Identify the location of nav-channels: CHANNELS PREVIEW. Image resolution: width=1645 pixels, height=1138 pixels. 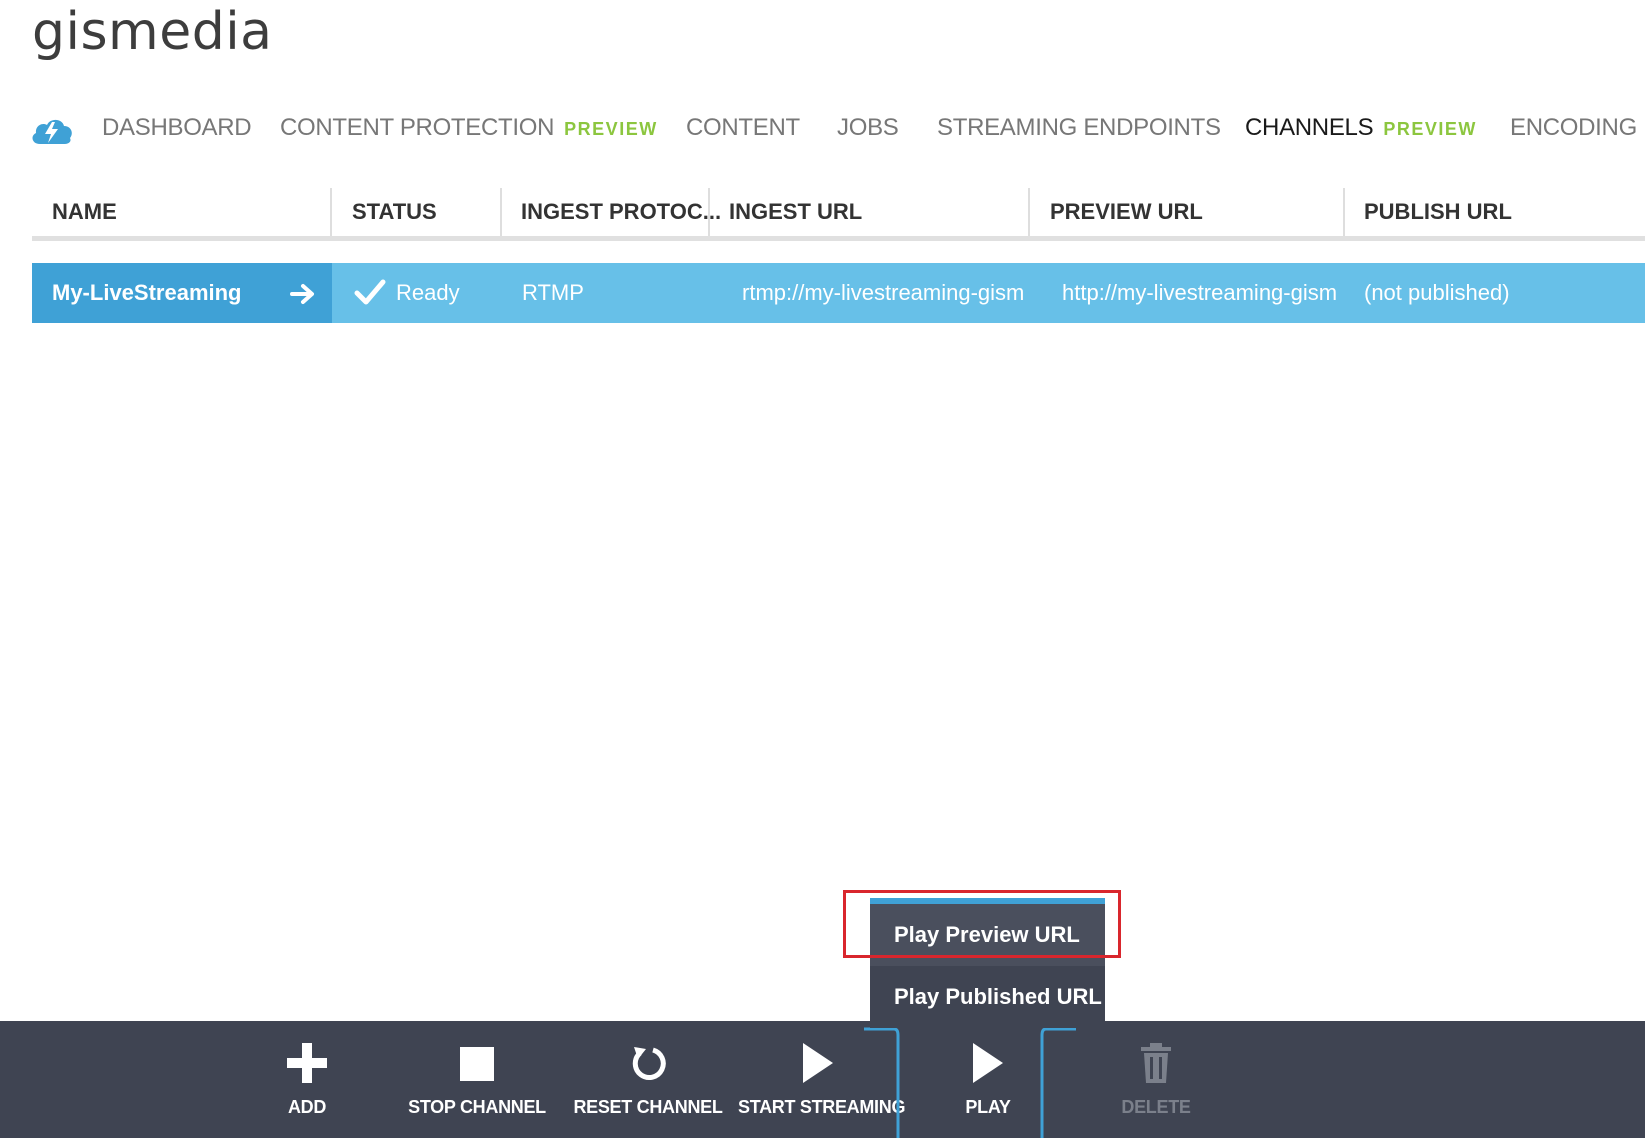
(1361, 128).